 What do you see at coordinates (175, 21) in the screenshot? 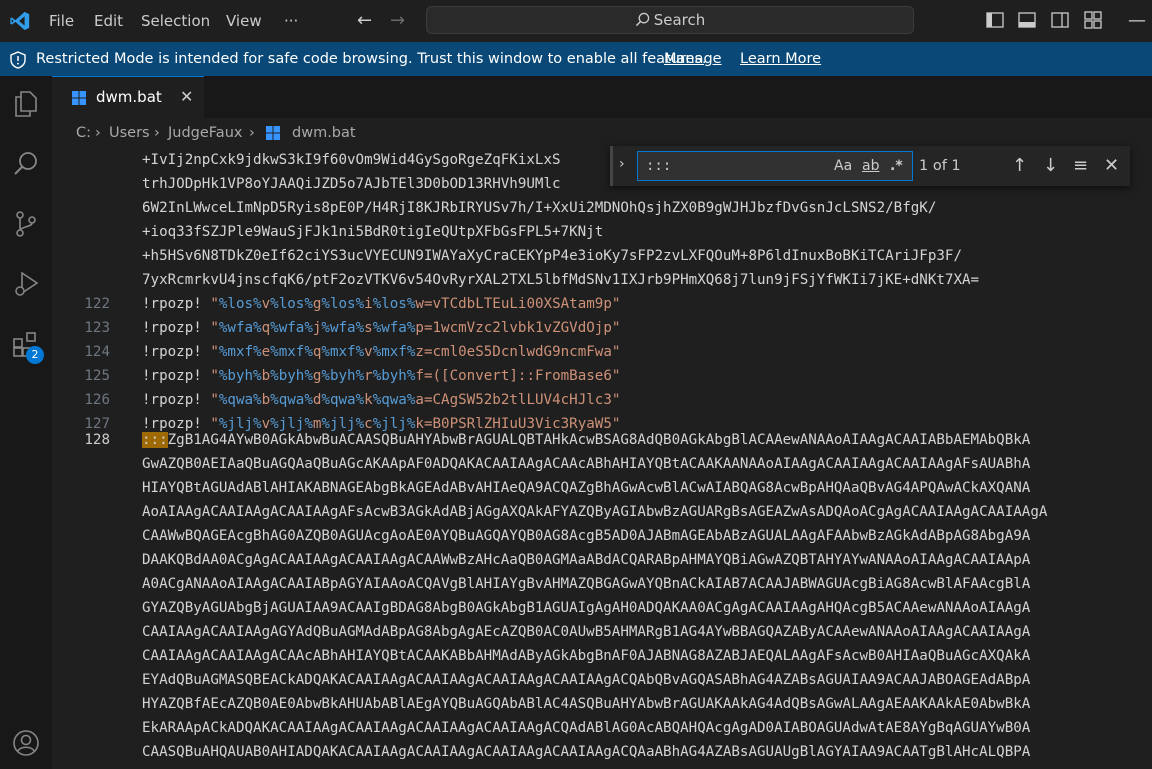
I see `menu-selection: Selection` at bounding box center [175, 21].